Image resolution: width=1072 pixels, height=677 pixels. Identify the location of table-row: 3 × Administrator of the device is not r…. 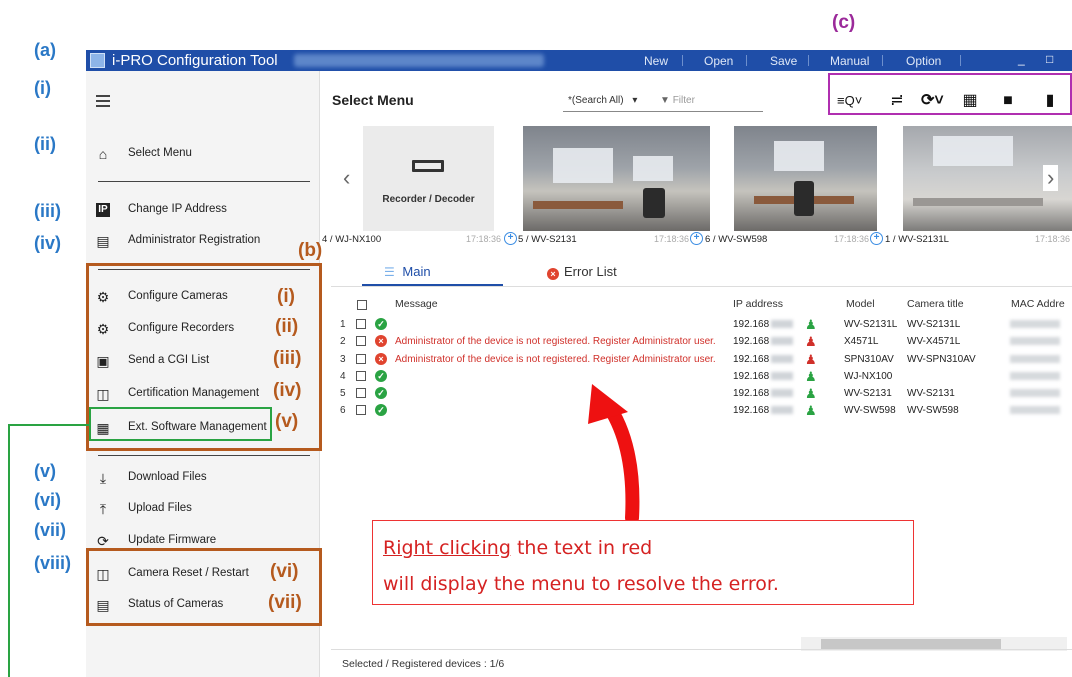
(696, 359).